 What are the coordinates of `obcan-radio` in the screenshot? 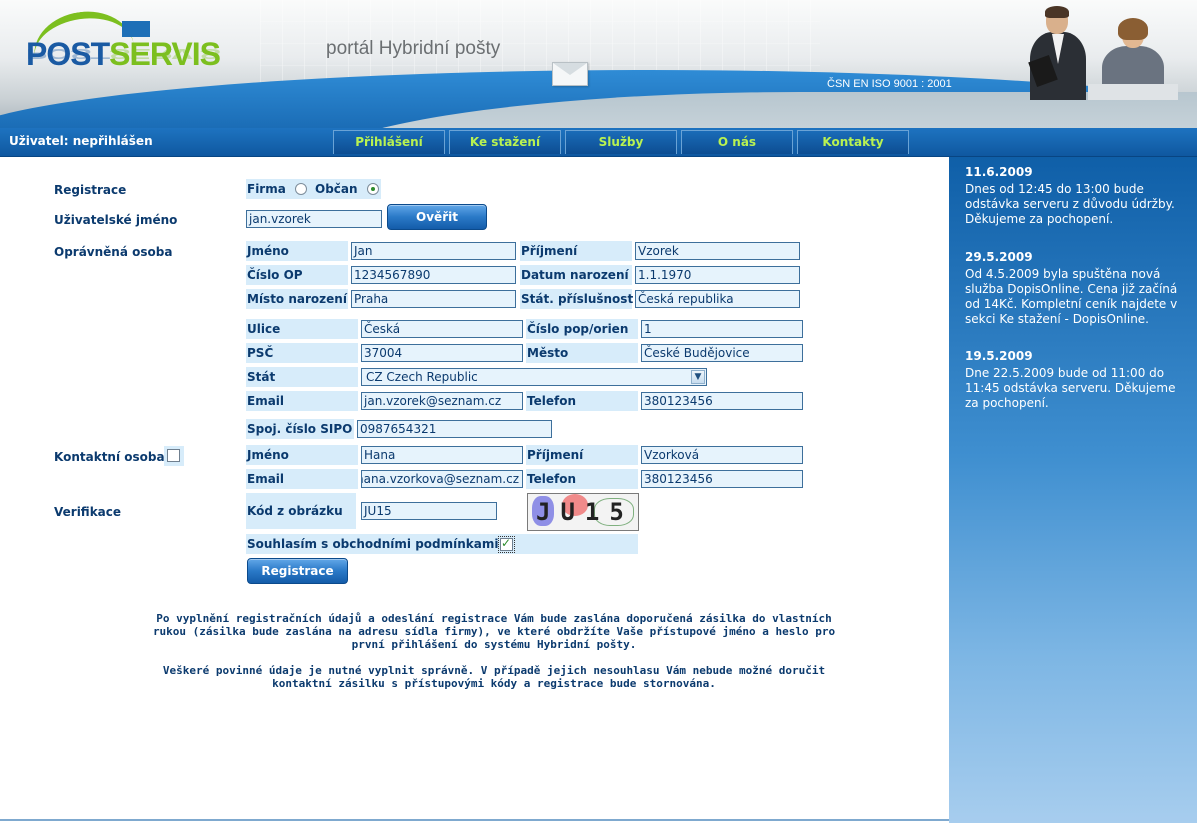 It's located at (373, 189).